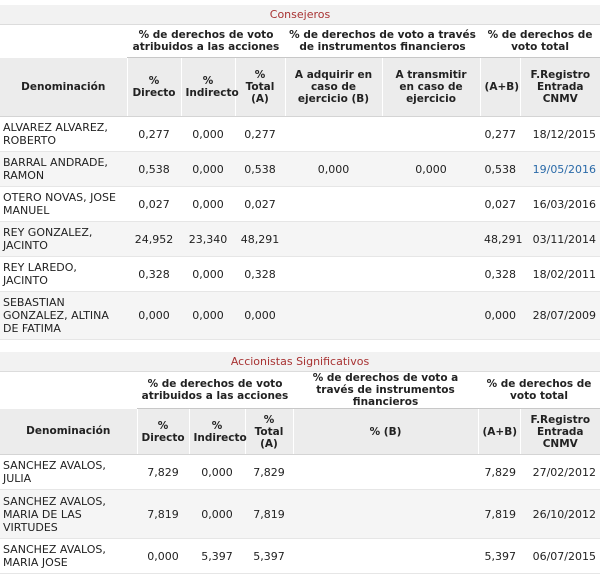 The height and width of the screenshot is (574, 600). Describe the element at coordinates (500, 134) in the screenshot. I see `row-ab: 0,277` at that location.